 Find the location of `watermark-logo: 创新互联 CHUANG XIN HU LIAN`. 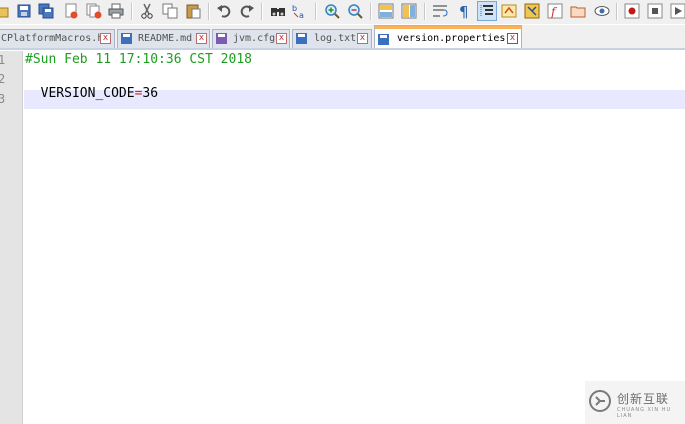

watermark-logo: 创新互联 CHUANG XIN HU LIAN is located at coordinates (635, 402).